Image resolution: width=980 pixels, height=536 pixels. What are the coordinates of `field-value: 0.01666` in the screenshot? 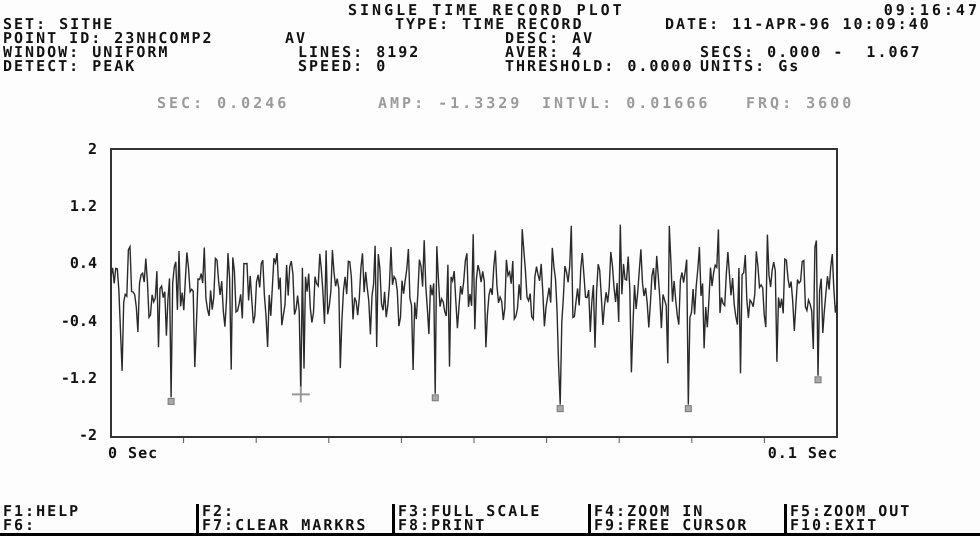 It's located at (668, 103).